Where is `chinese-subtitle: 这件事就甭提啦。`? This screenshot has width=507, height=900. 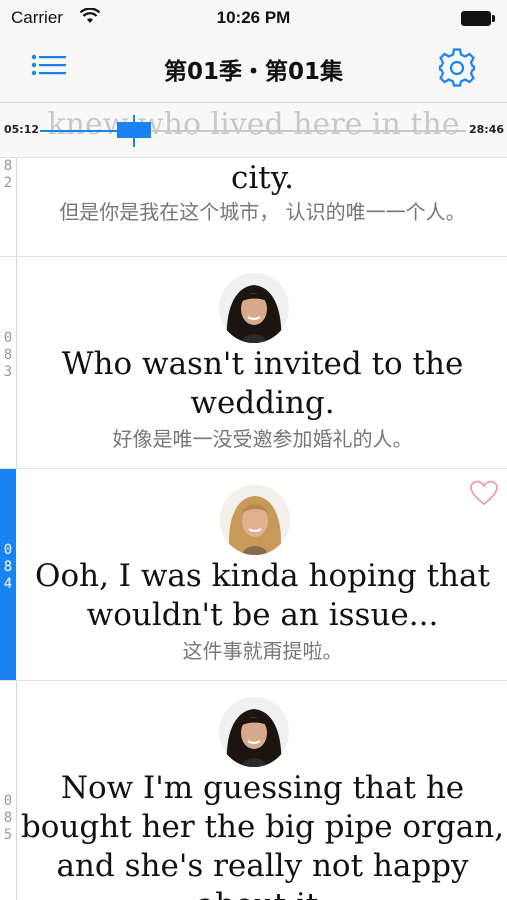 chinese-subtitle: 这件事就甭提啦。 is located at coordinates (262, 651).